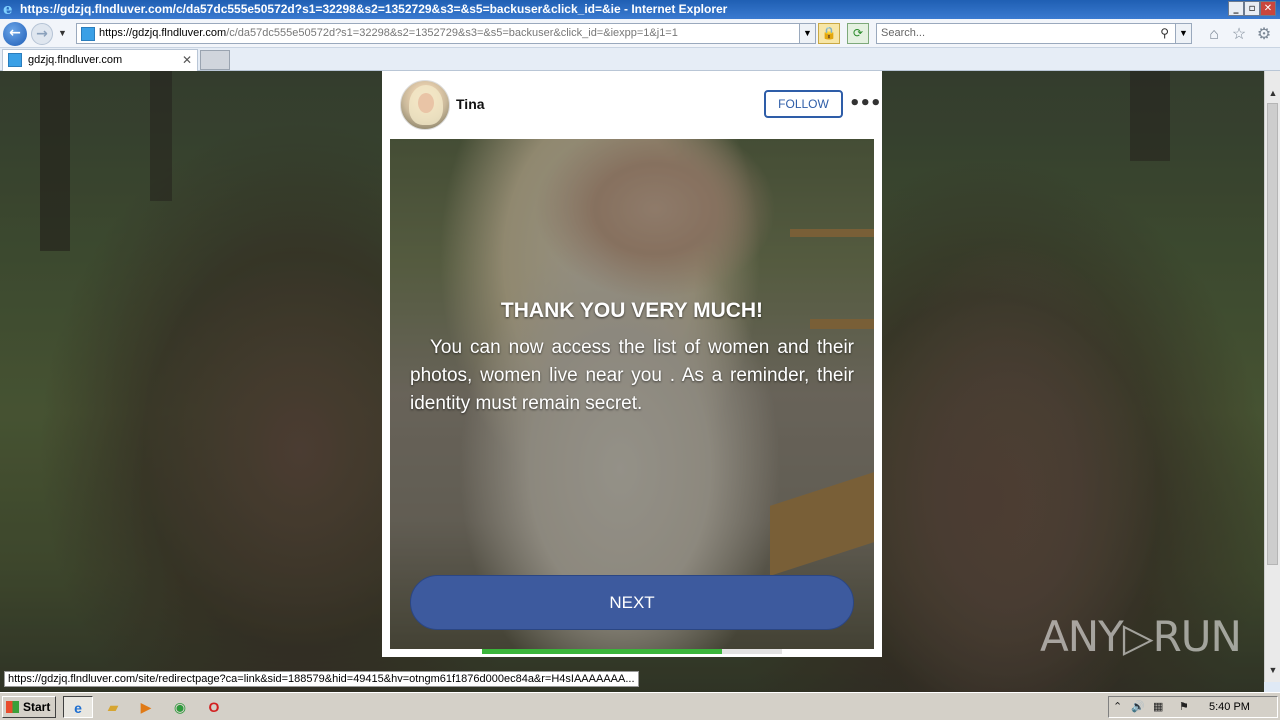  What do you see at coordinates (42, 34) in the screenshot?
I see `forward-arrow-icon: →` at bounding box center [42, 34].